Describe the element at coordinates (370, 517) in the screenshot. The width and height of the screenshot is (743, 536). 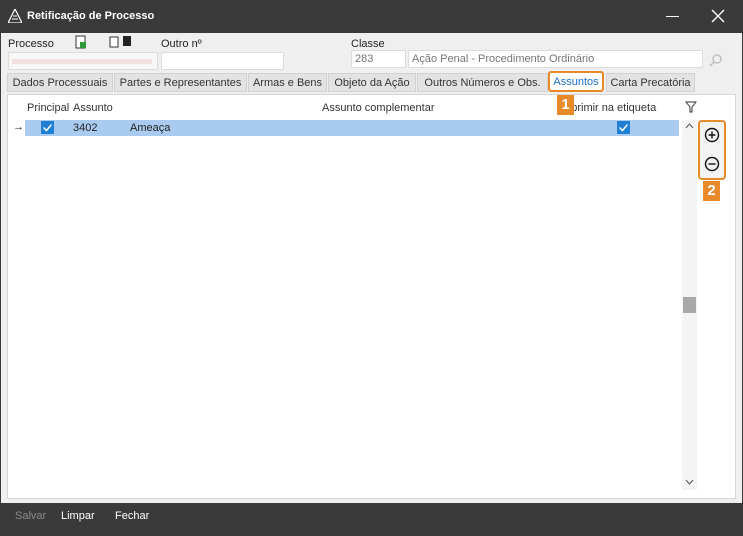
I see `footer-bar: Salvar Limpar Fechar` at that location.